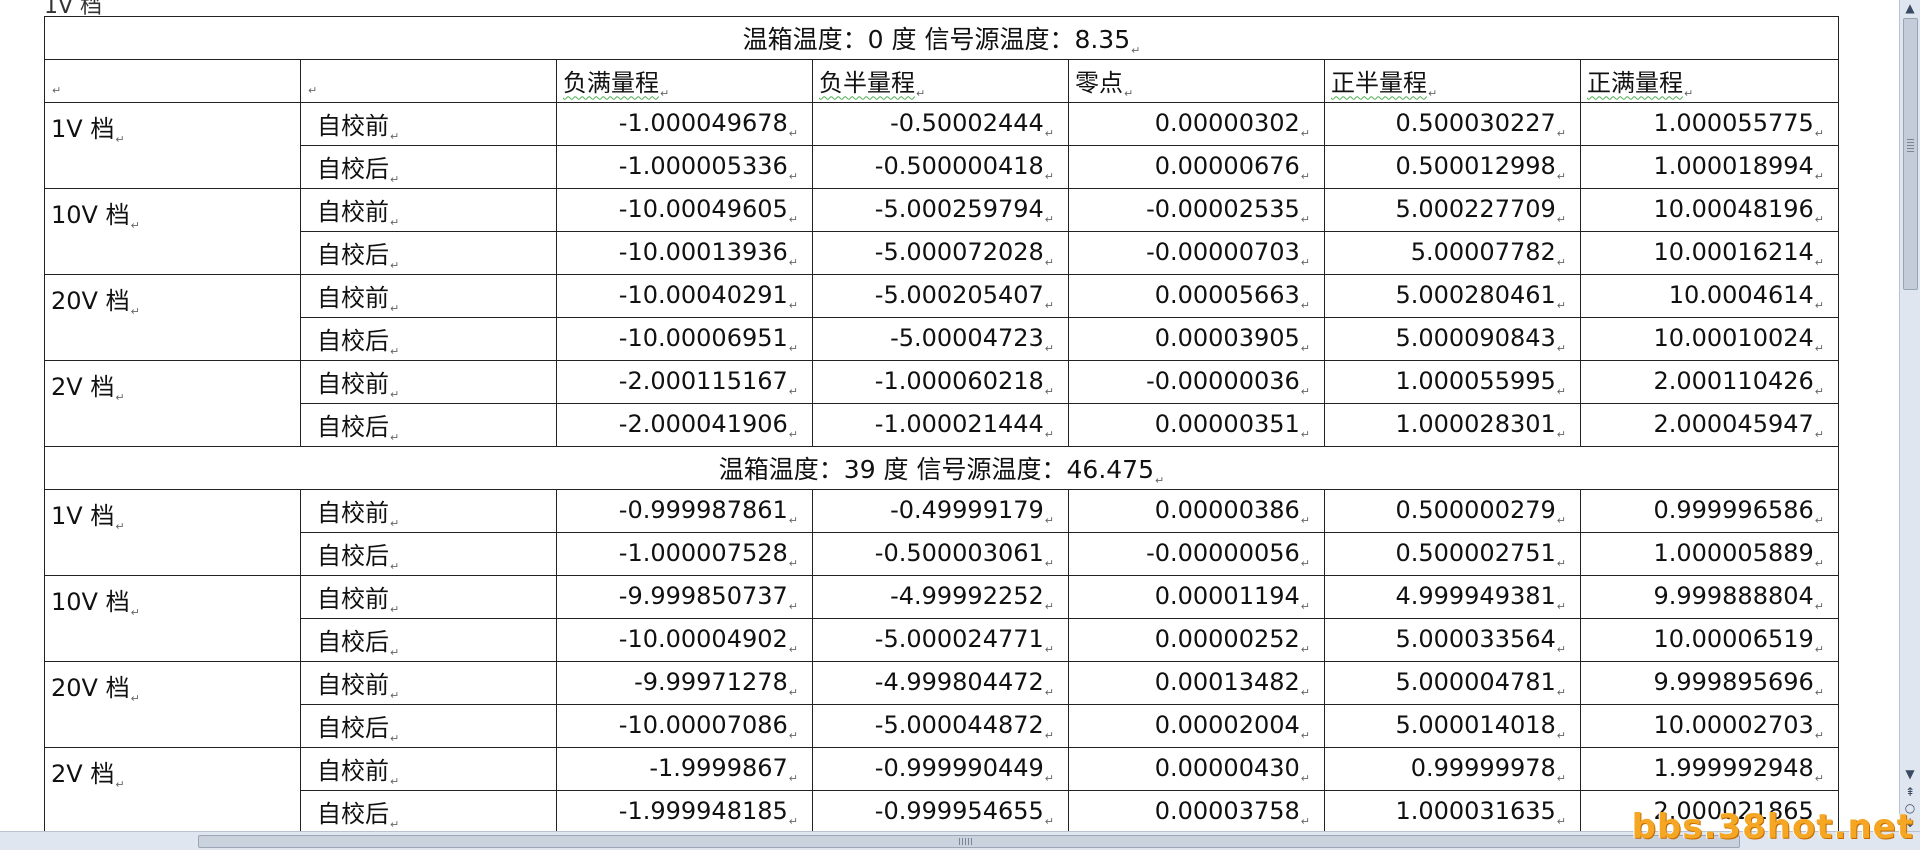  I want to click on measurement-value-text: 10.00002703, so click(1733, 724).